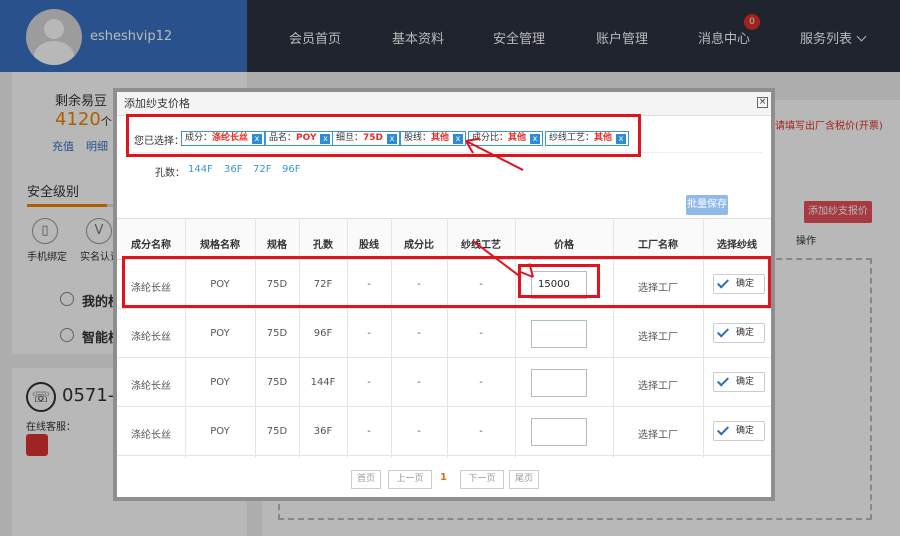  Describe the element at coordinates (444, 432) in the screenshot. I see `table-row: 涤纶长丝 POY 75D 36F - - - 选择工厂 确定` at that location.